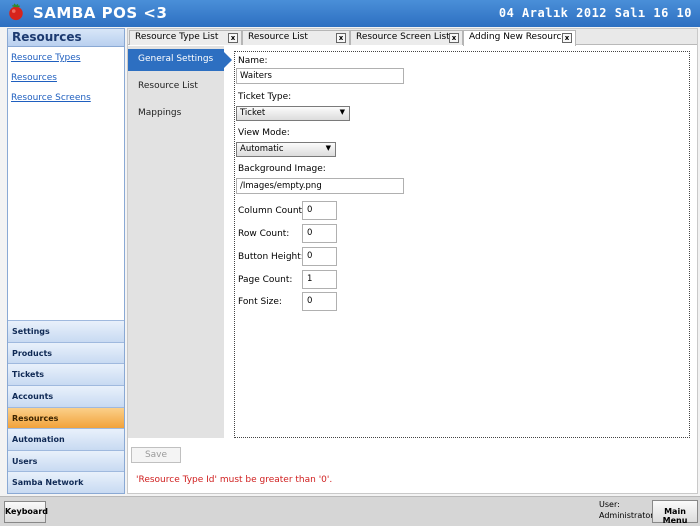 This screenshot has width=700, height=526. Describe the element at coordinates (253, 113) in the screenshot. I see `ticket-type-value: Ticket` at that location.